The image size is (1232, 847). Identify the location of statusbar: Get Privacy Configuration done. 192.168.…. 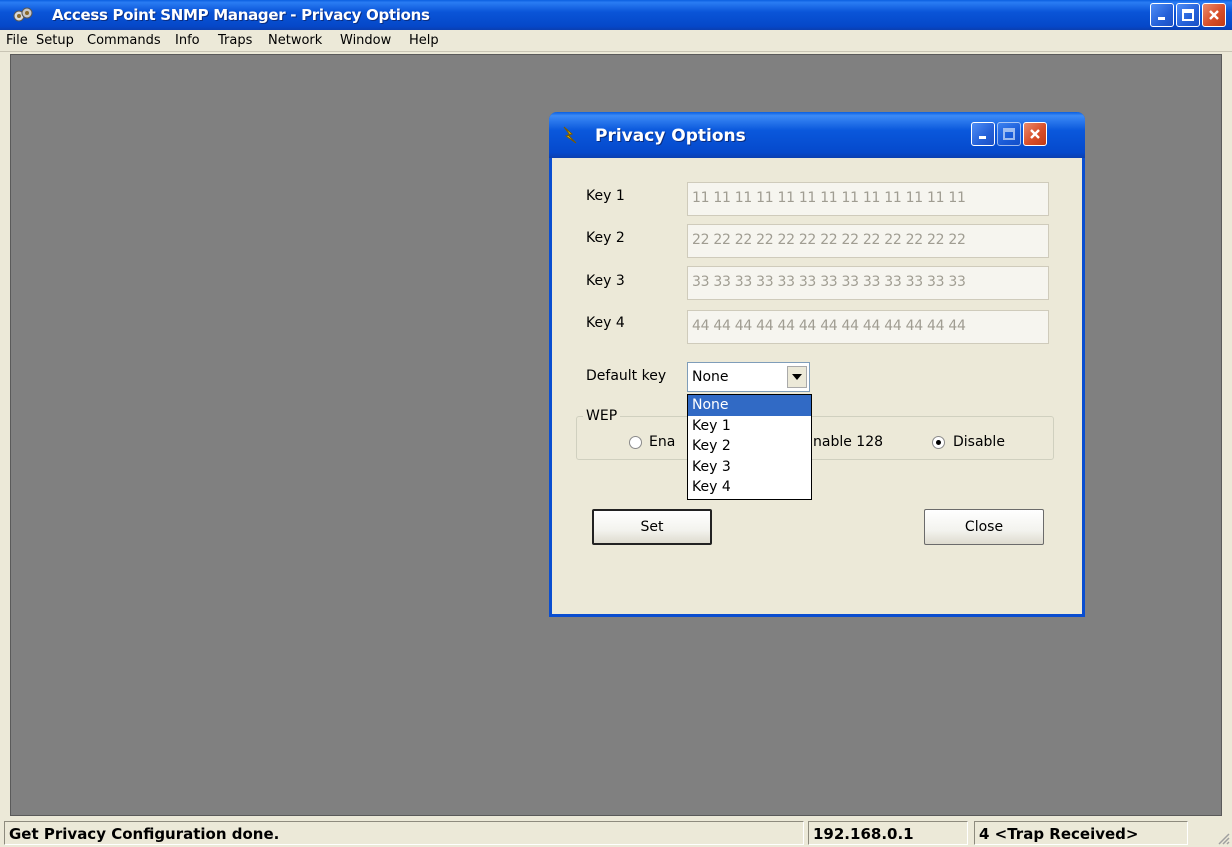
(616, 832).